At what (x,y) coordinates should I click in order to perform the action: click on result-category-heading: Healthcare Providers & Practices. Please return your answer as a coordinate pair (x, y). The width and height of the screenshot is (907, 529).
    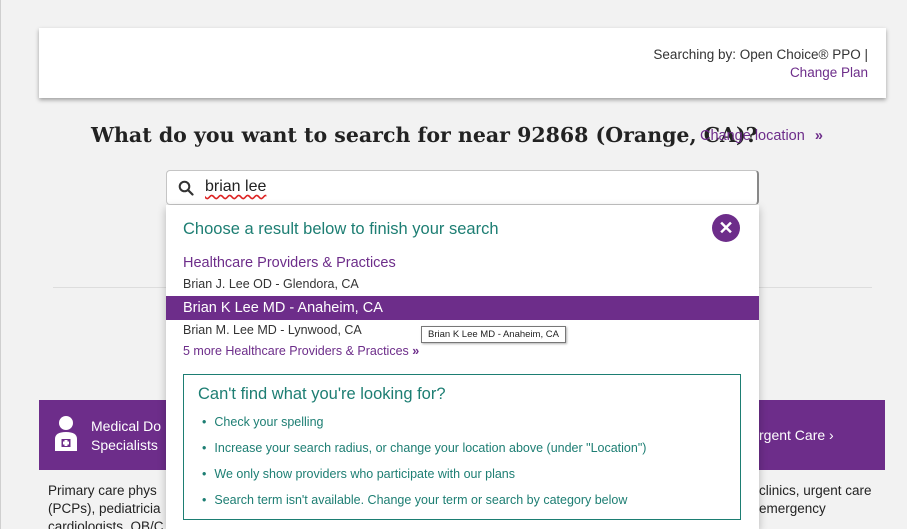
    Looking at the image, I should click on (289, 263).